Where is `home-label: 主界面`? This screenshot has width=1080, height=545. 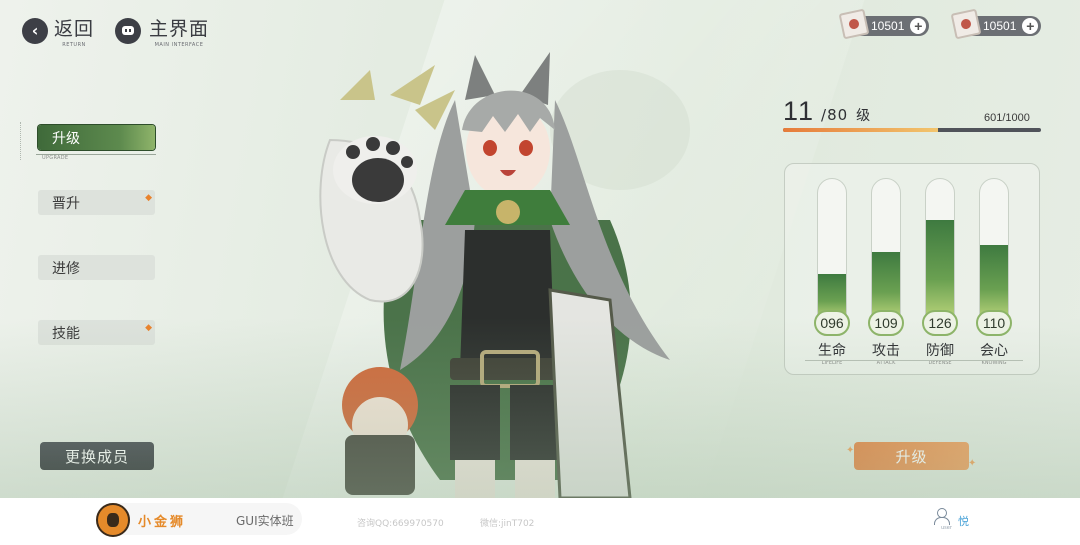
home-label: 主界面 is located at coordinates (179, 29).